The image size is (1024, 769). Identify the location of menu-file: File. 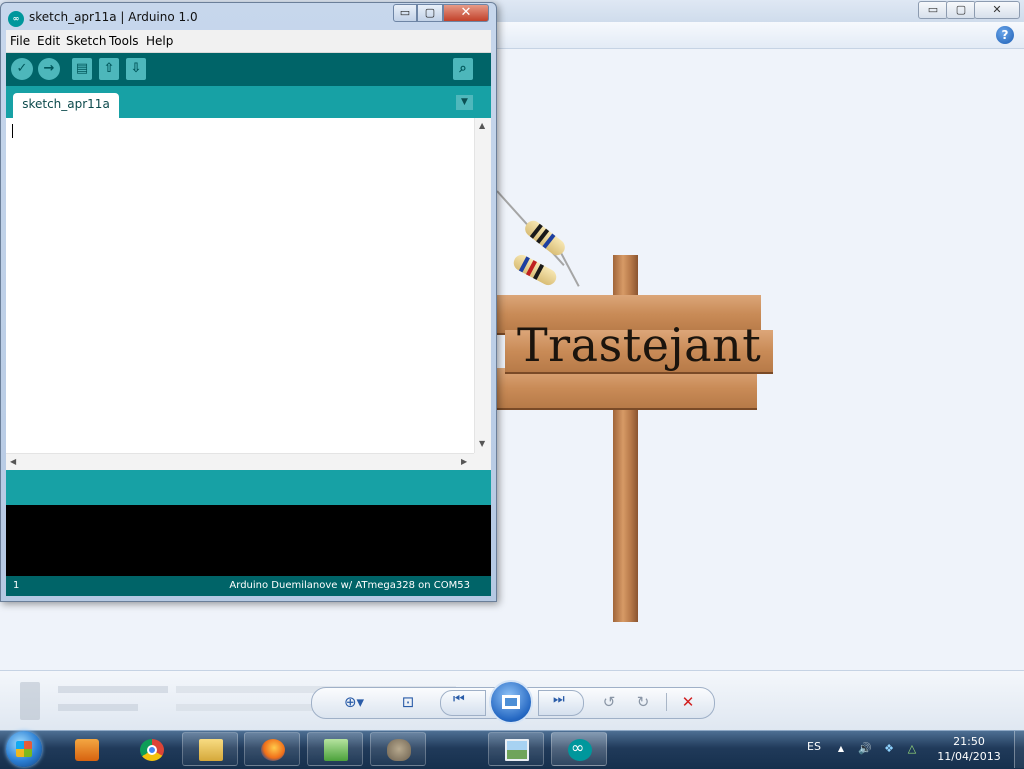
(20, 41).